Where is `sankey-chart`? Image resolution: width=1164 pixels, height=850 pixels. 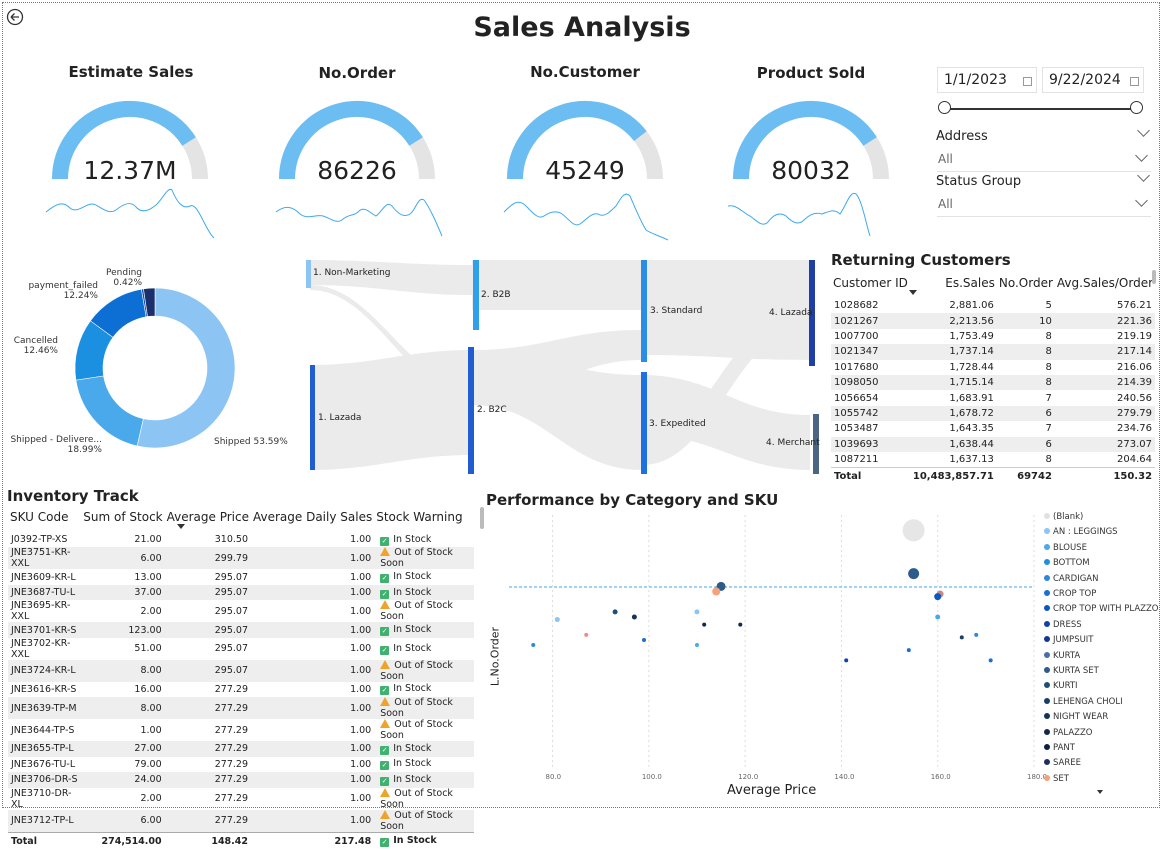 sankey-chart is located at coordinates (561, 367).